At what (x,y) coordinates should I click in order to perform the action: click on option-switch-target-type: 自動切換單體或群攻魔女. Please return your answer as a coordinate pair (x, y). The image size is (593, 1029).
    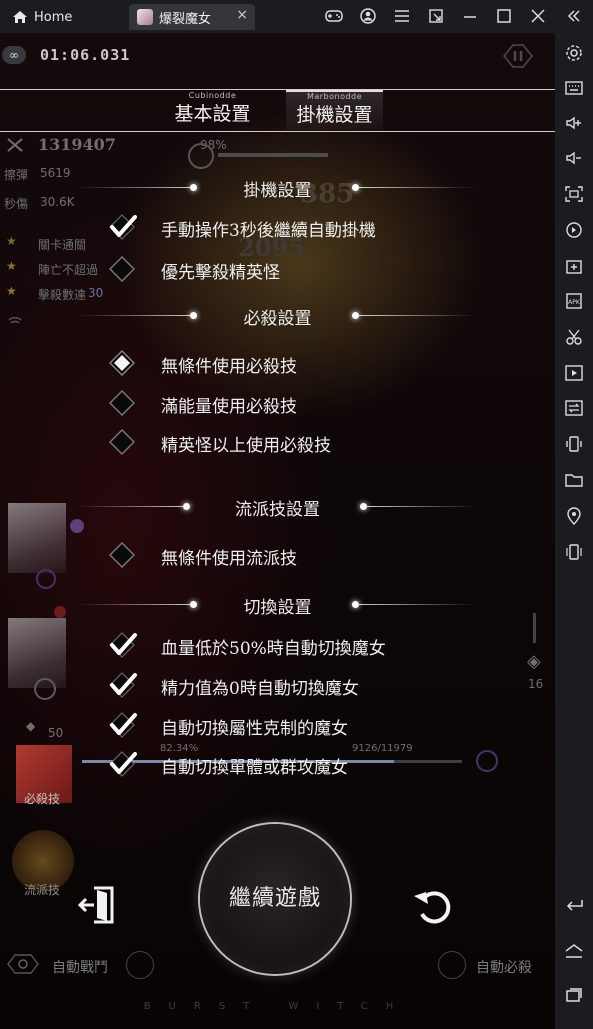
    Looking at the image, I should click on (283, 764).